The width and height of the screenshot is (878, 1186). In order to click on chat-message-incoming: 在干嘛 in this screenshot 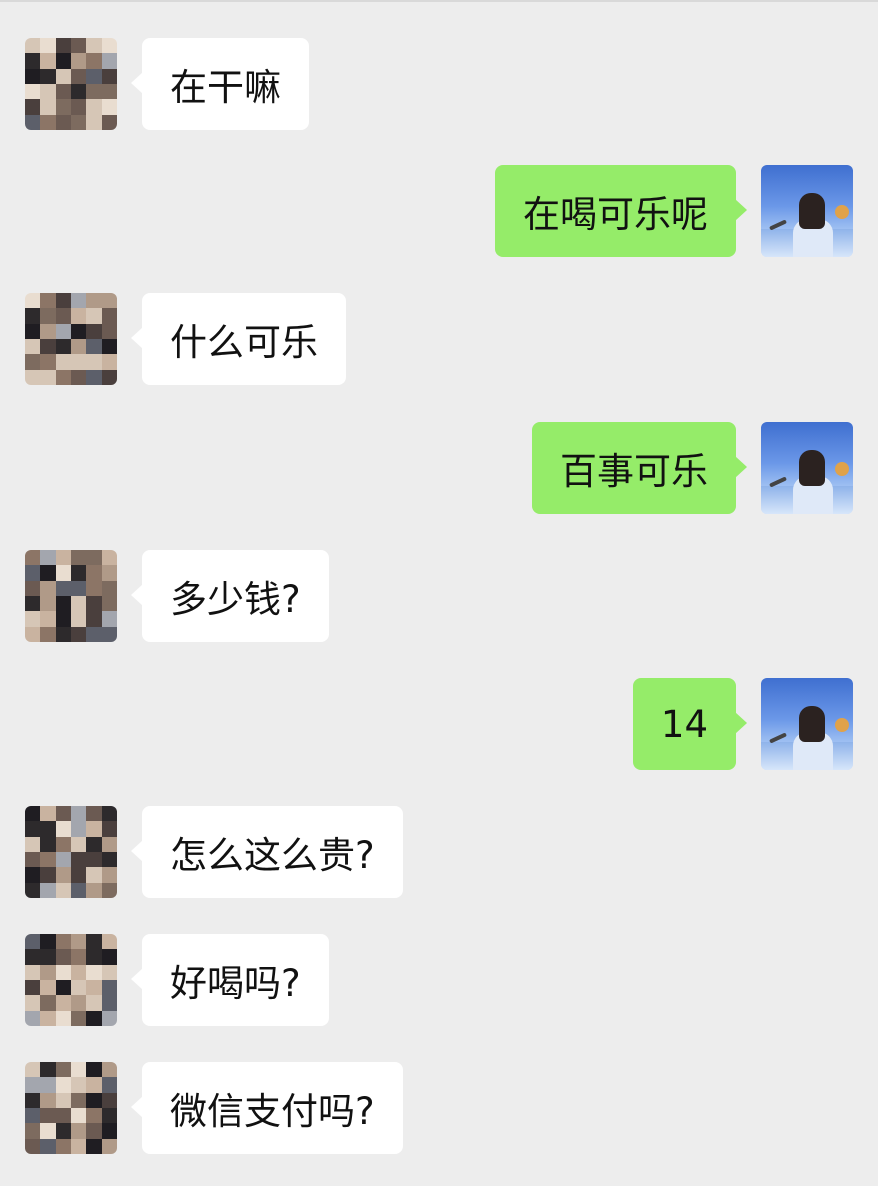, I will do `click(439, 84)`.